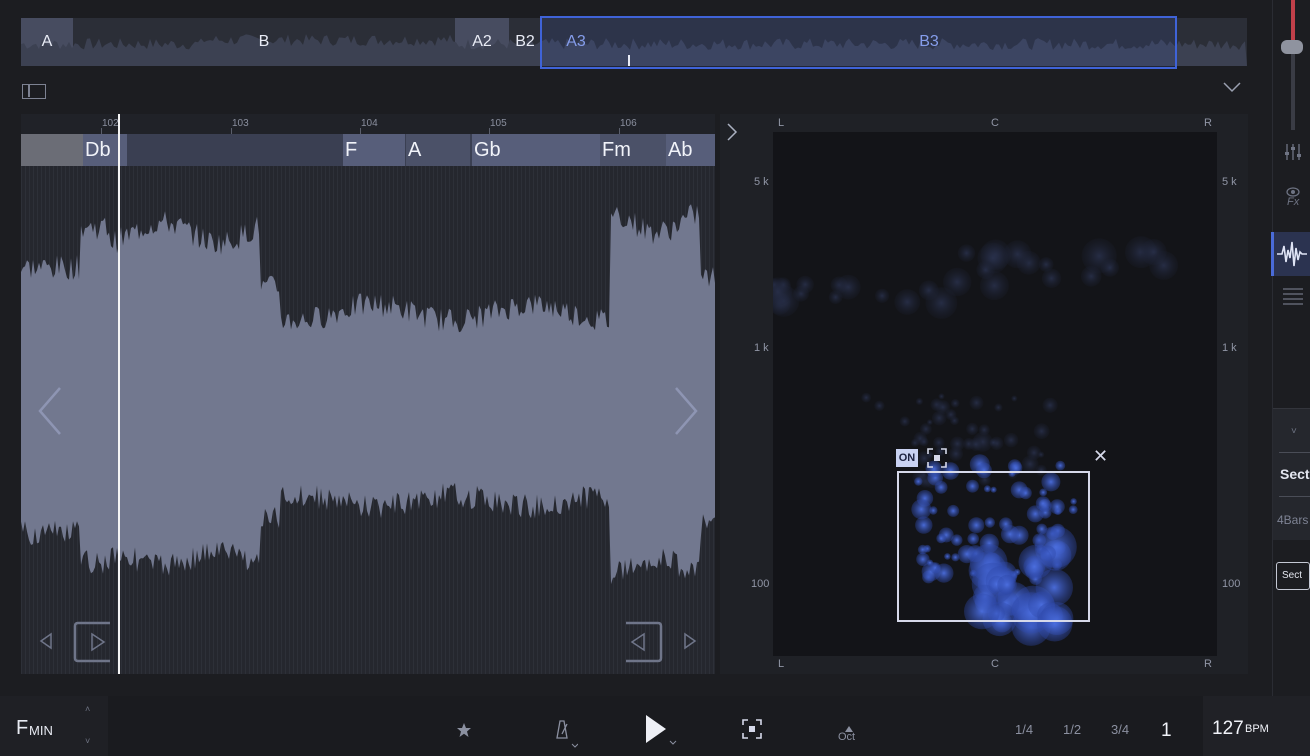  Describe the element at coordinates (240, 123) in the screenshot. I see `ruler-tick: 103` at that location.